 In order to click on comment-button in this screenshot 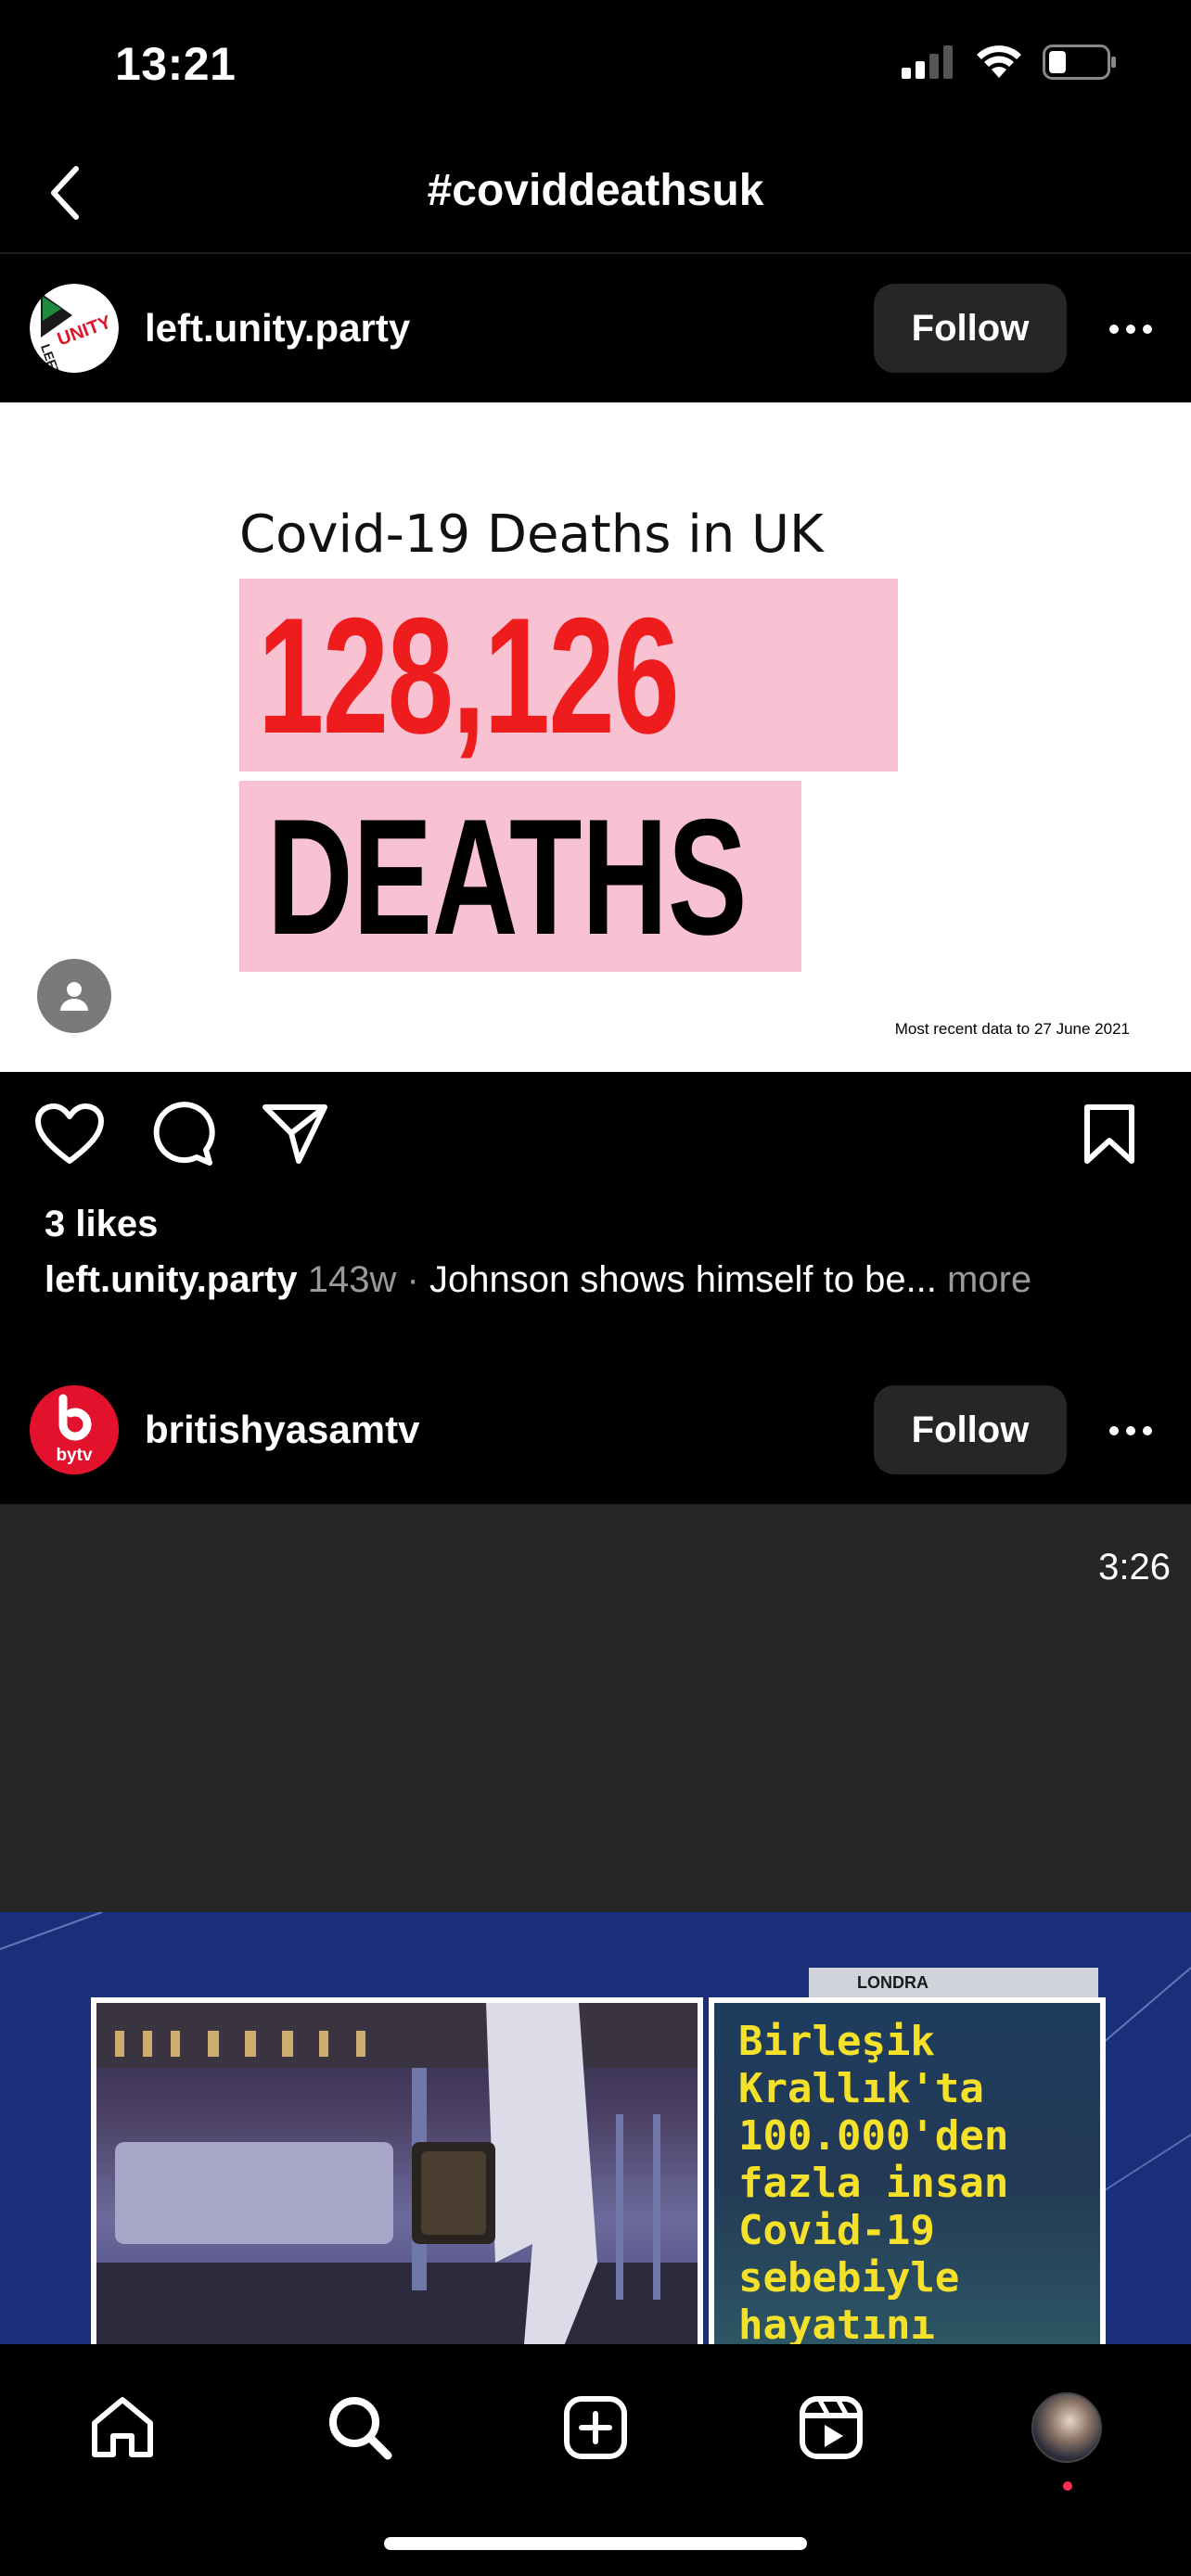, I will do `click(183, 1136)`.